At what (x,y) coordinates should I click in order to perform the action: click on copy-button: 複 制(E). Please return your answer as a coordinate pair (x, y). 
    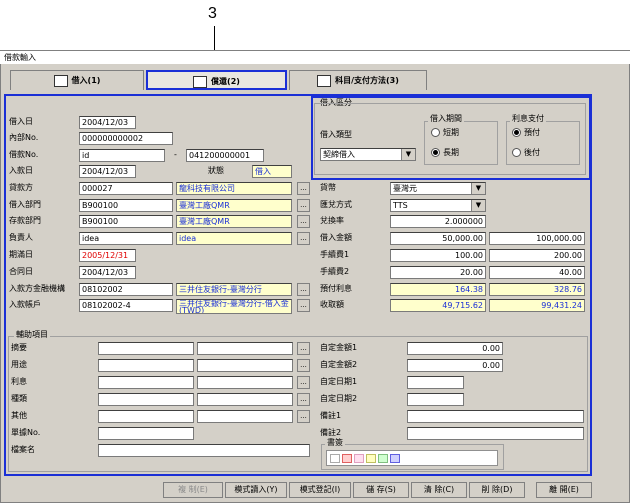
    Looking at the image, I should click on (193, 490).